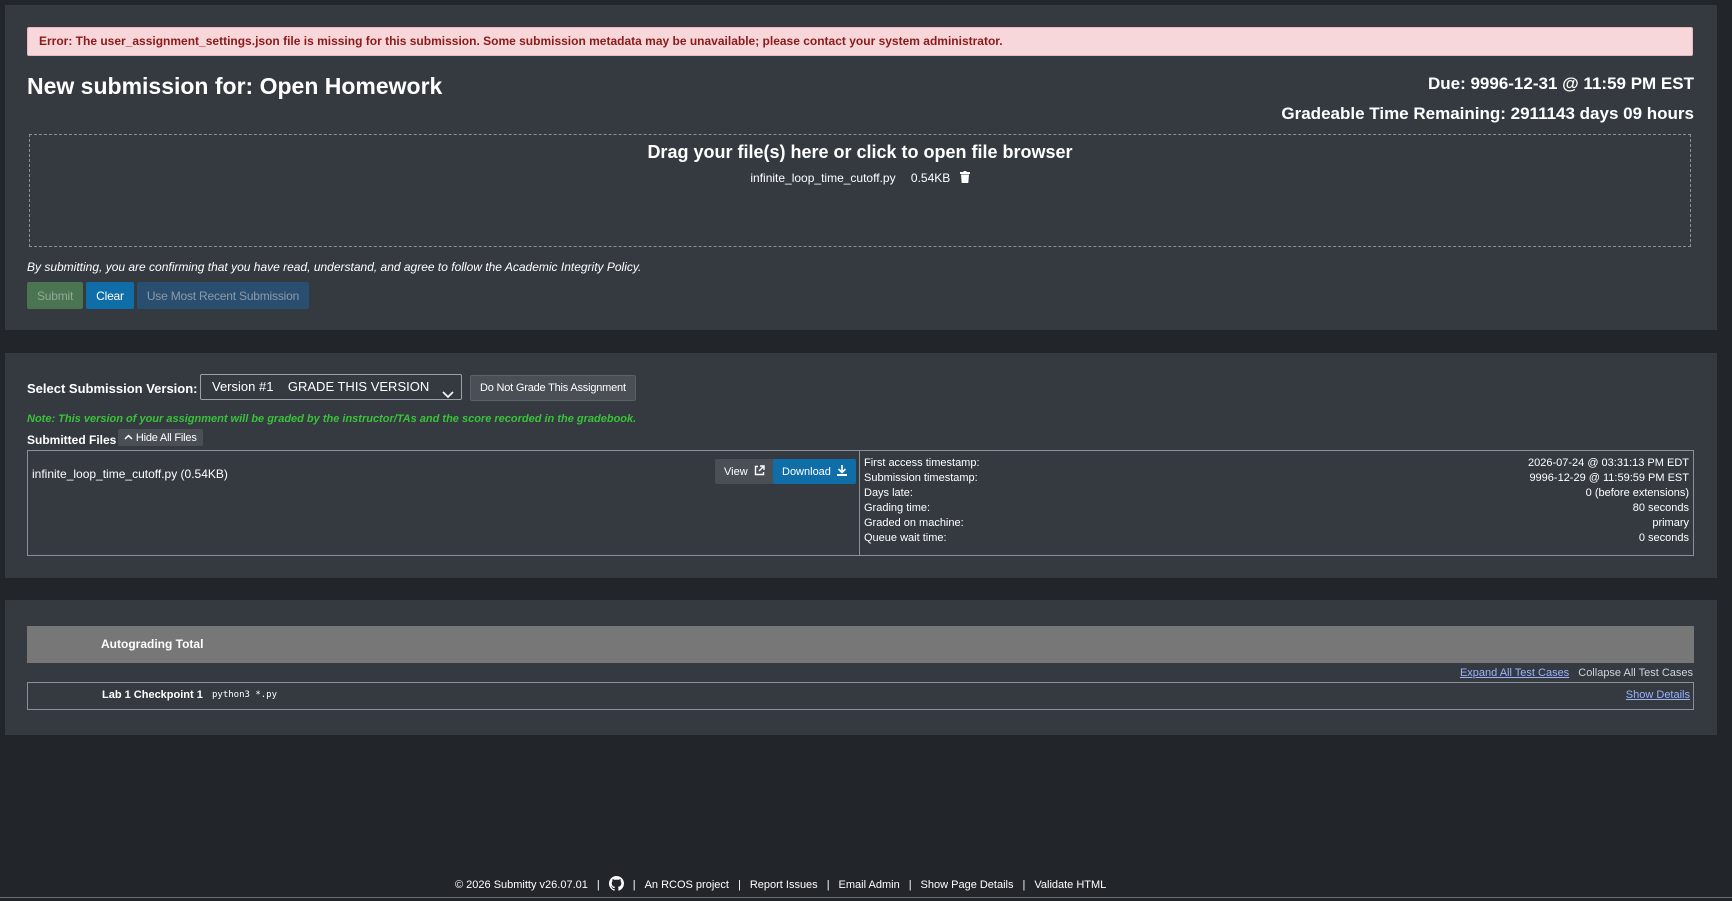 This screenshot has height=901, width=1732. What do you see at coordinates (905, 538) in the screenshot?
I see `metadata-label: Queue wait time:` at bounding box center [905, 538].